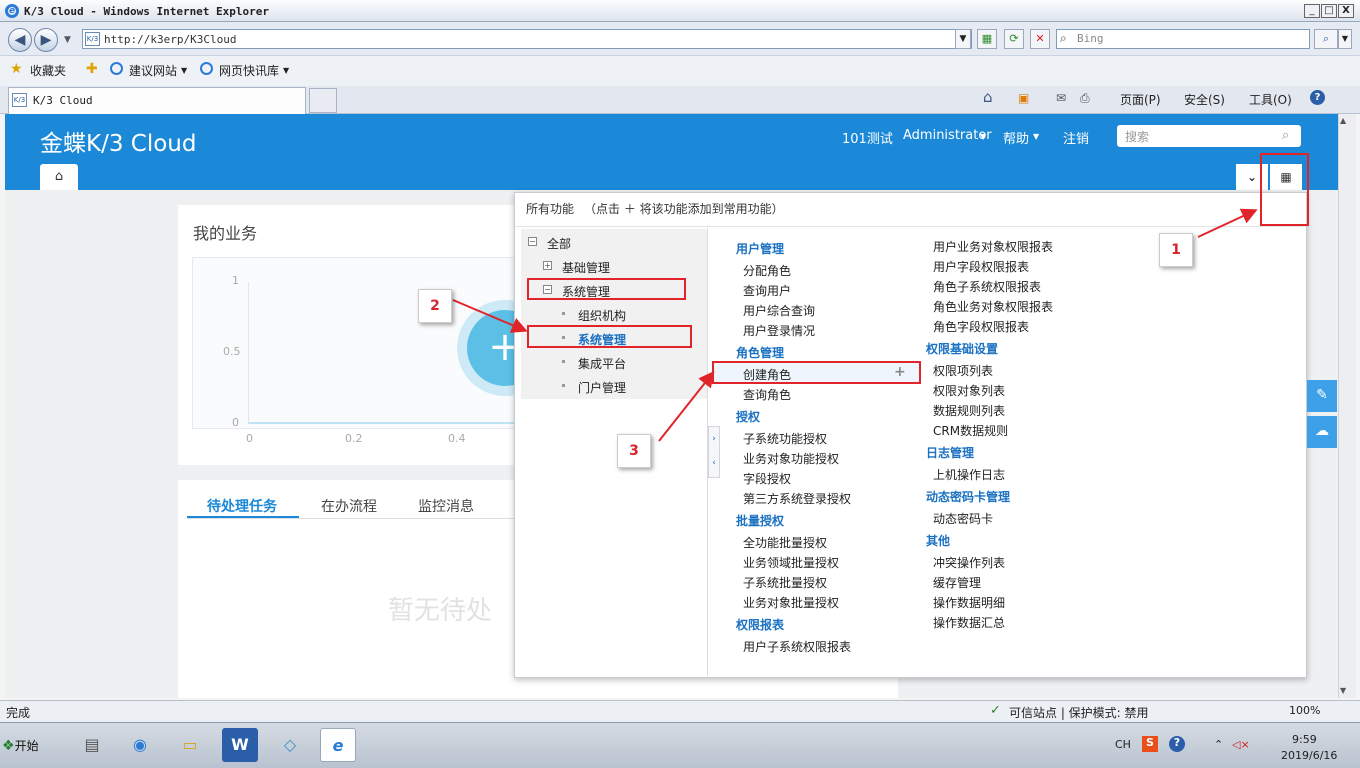 This screenshot has height=768, width=1360. I want to click on scroll-up-icon: ▲, so click(1343, 120).